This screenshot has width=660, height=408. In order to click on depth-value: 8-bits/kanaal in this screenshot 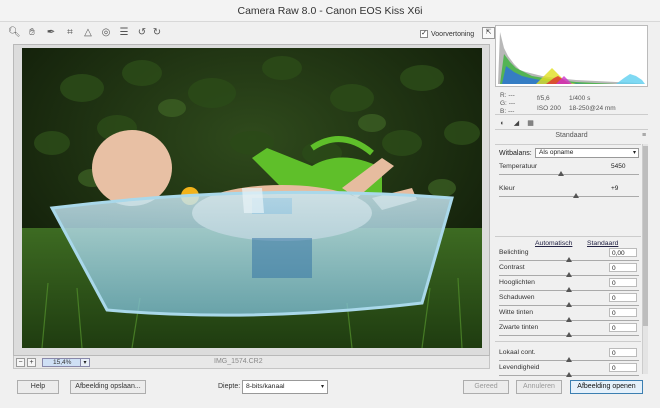, I will do `click(265, 386)`.